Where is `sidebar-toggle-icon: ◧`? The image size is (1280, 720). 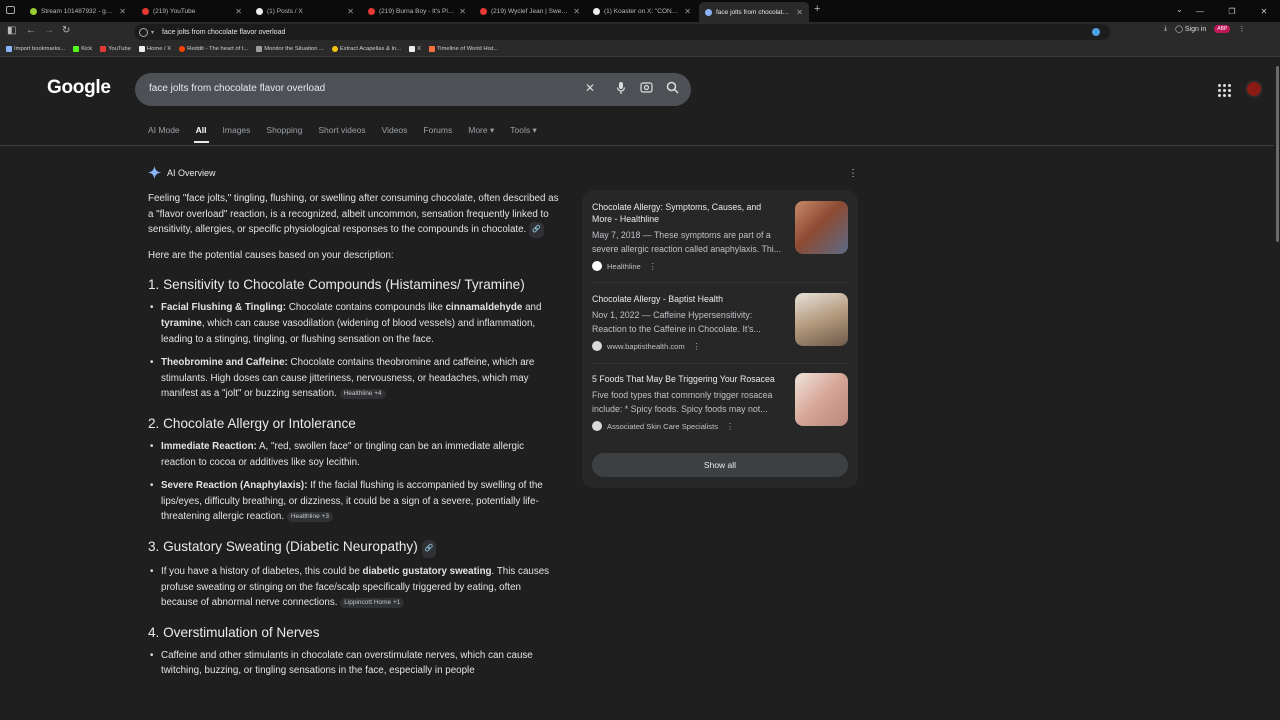 sidebar-toggle-icon: ◧ is located at coordinates (11, 30).